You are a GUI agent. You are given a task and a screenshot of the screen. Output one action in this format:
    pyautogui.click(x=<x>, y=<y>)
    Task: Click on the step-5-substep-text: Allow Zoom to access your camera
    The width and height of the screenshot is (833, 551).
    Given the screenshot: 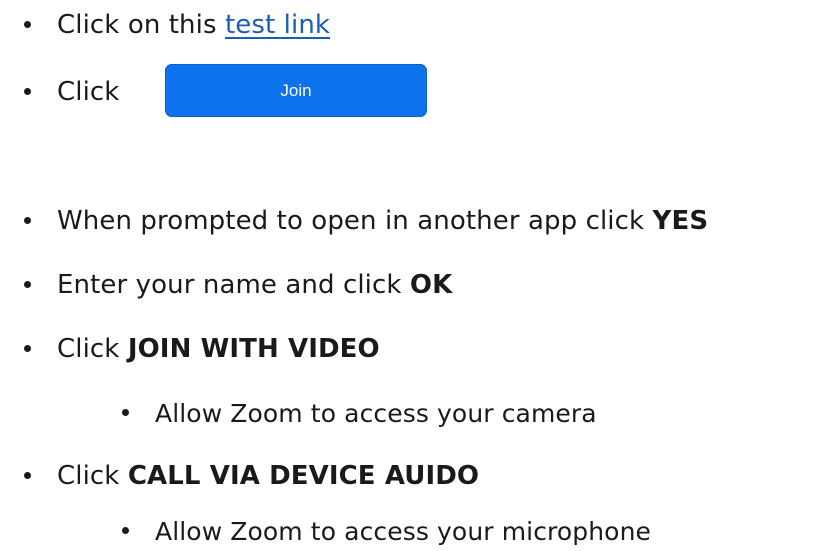 What is the action you would take?
    pyautogui.click(x=376, y=413)
    